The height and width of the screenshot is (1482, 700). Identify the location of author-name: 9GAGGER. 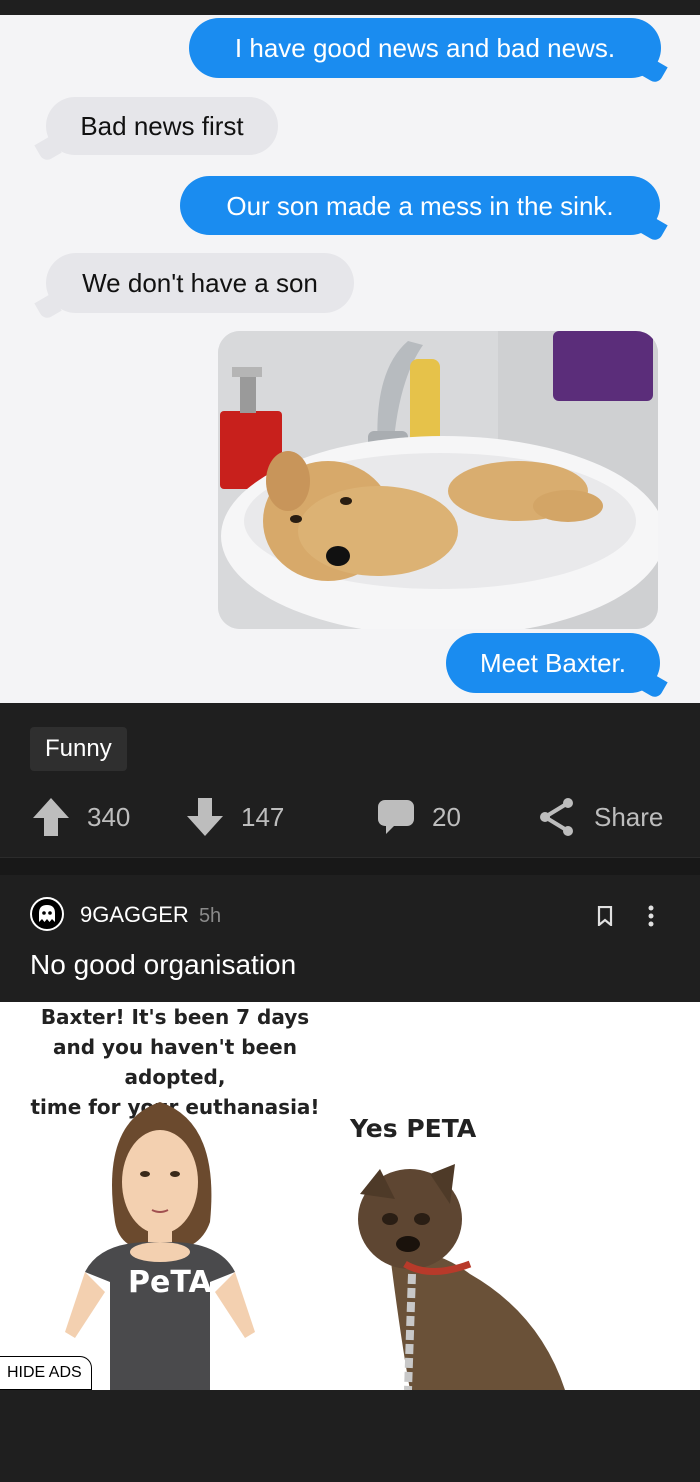
(134, 914).